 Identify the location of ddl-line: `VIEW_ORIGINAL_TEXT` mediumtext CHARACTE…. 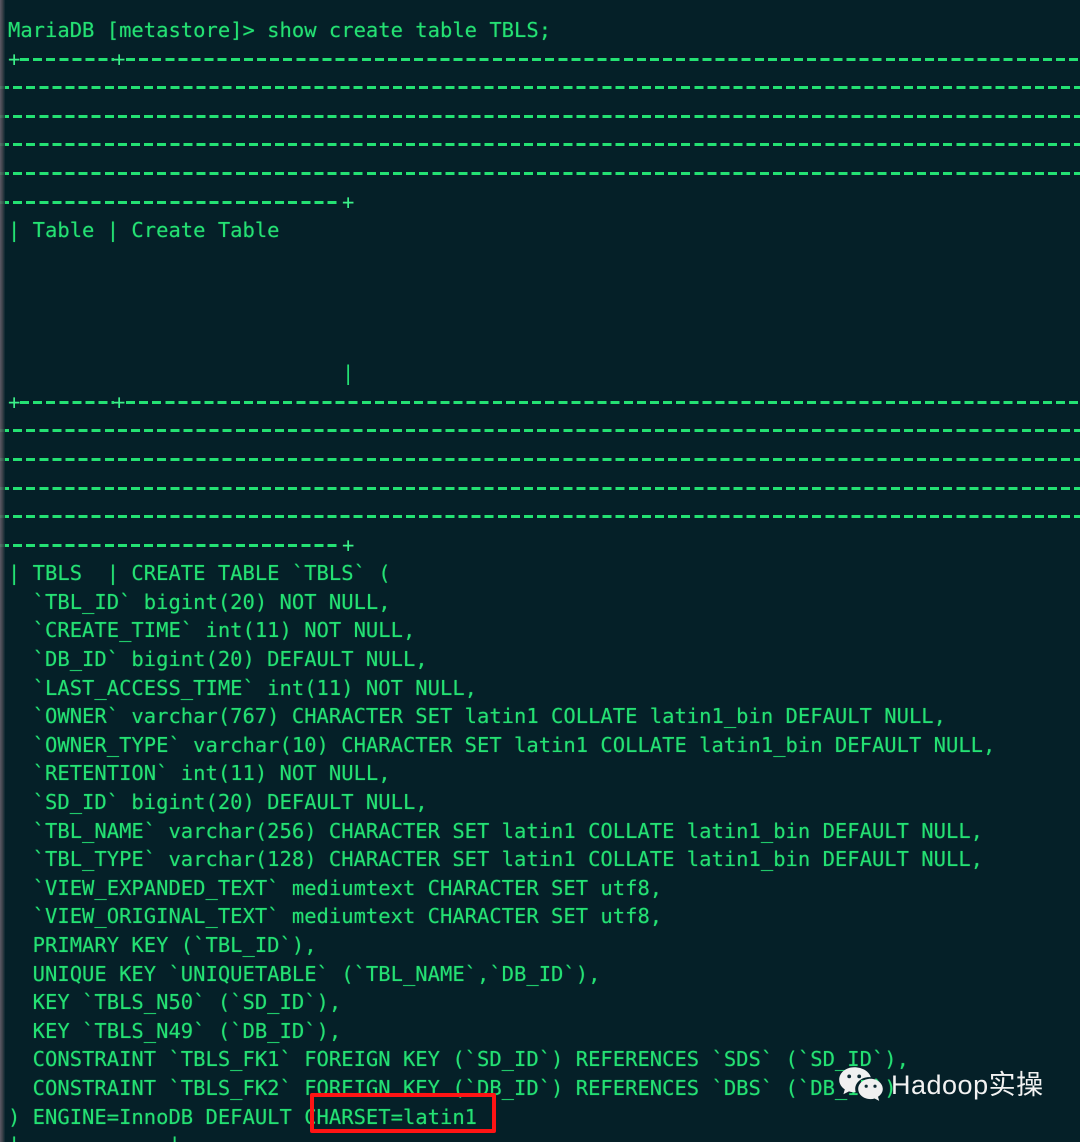
(335, 916).